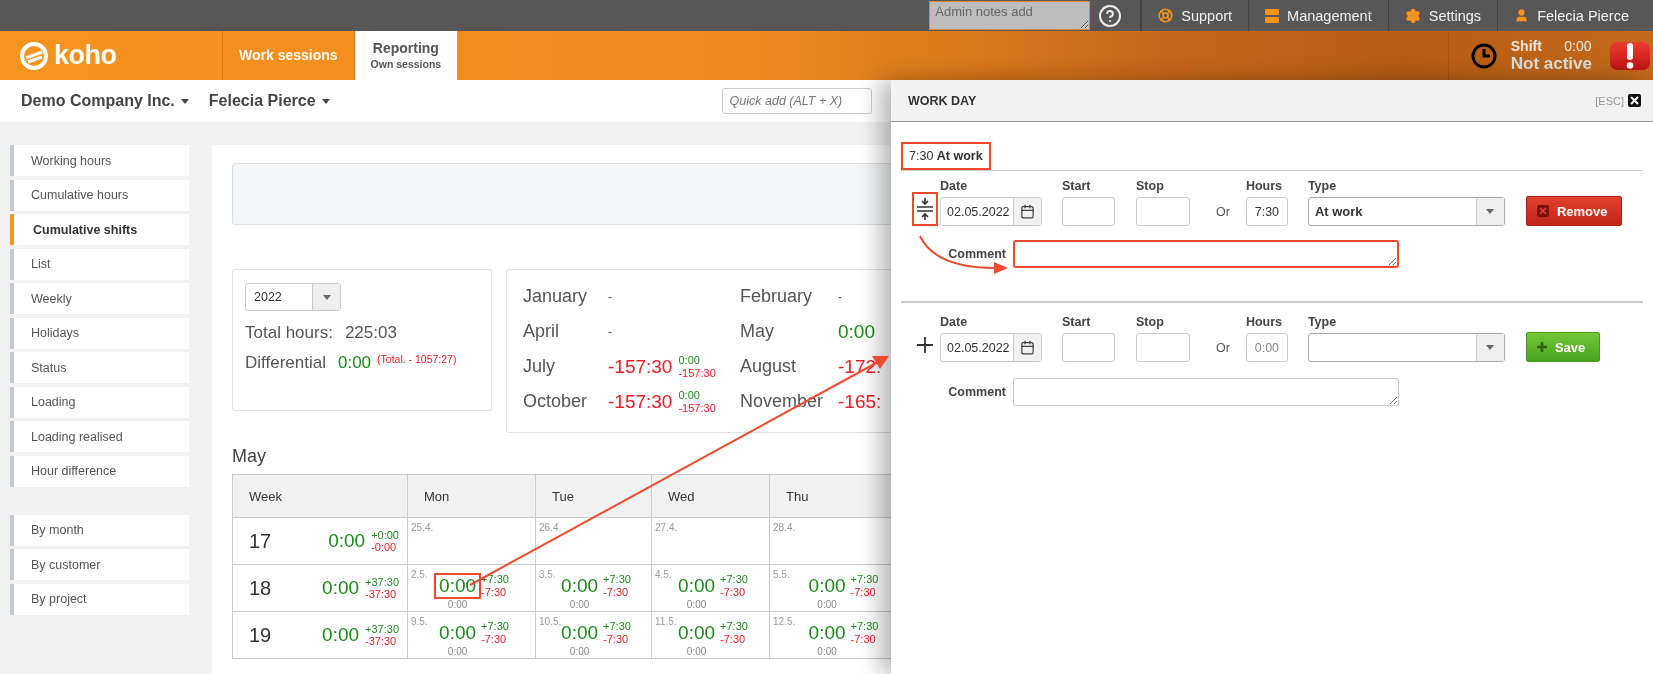 Image resolution: width=1653 pixels, height=674 pixels. Describe the element at coordinates (99, 264) in the screenshot. I see `sidebar-item: List` at that location.